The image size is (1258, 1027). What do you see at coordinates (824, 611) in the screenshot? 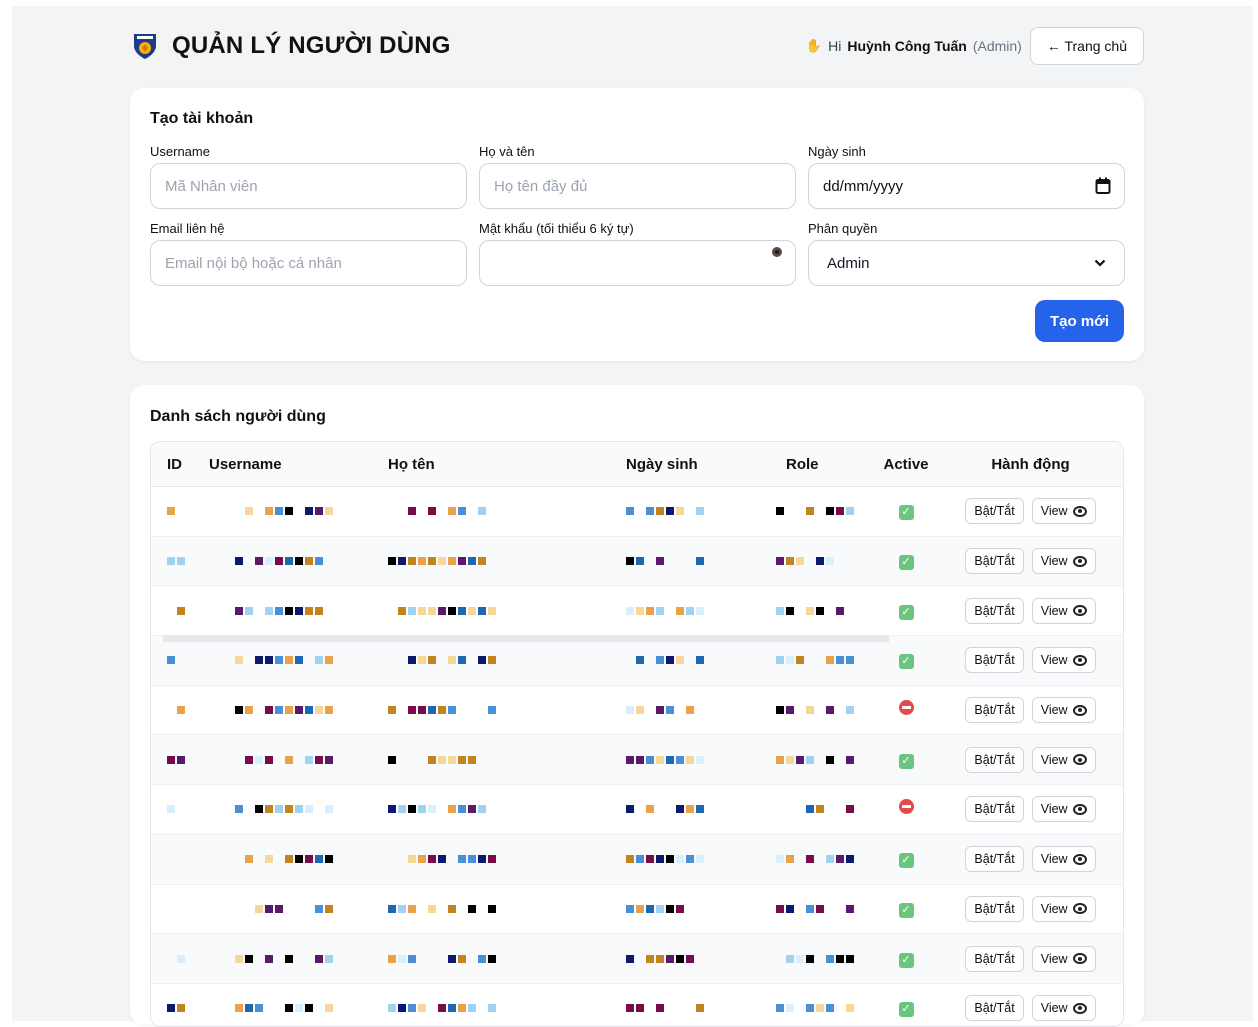
I see `cell-role` at bounding box center [824, 611].